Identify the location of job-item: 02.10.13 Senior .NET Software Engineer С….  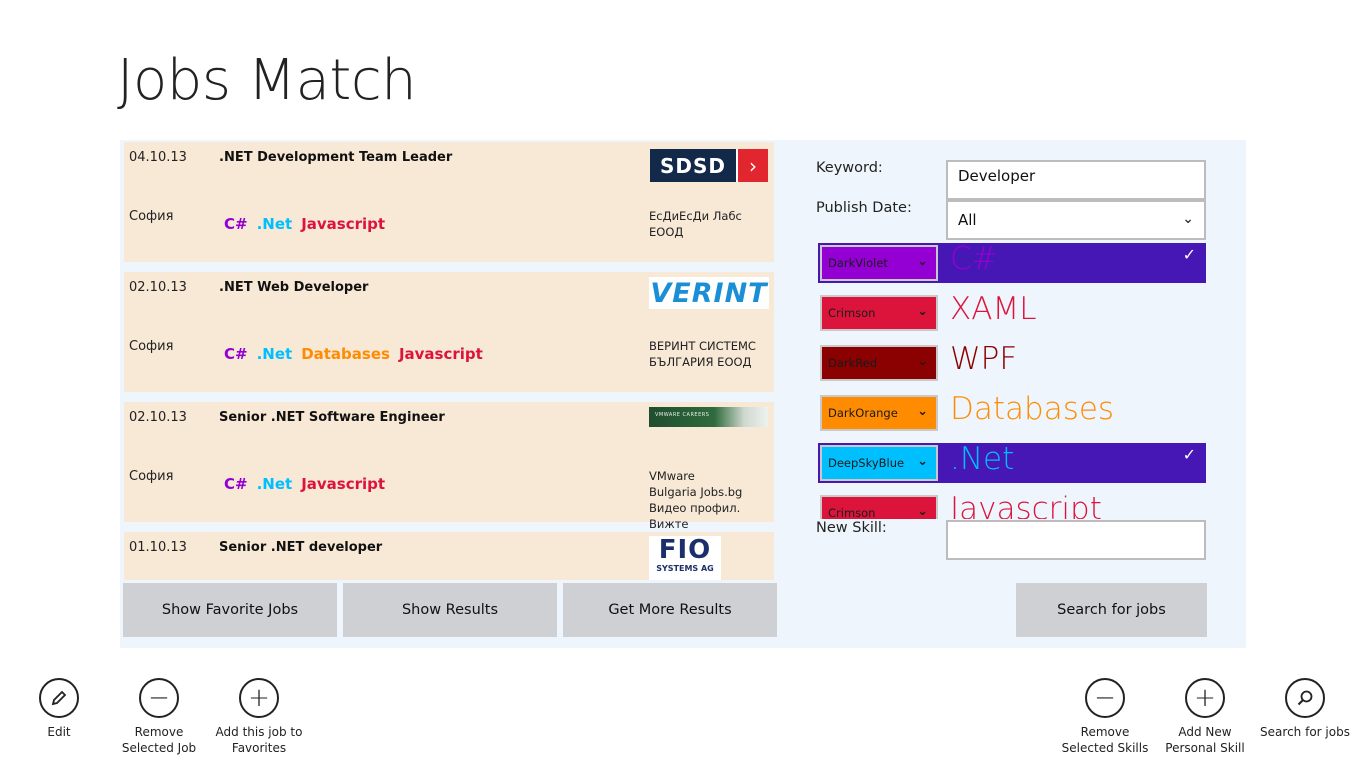
(449, 466).